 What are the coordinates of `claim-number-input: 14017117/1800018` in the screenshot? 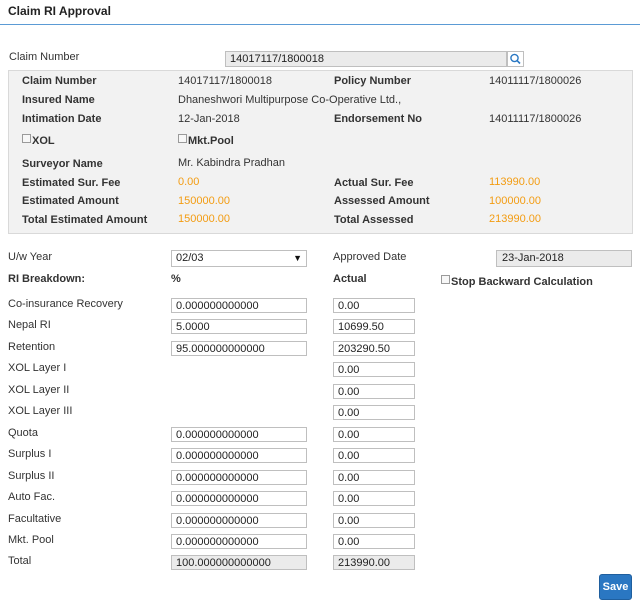 It's located at (366, 59).